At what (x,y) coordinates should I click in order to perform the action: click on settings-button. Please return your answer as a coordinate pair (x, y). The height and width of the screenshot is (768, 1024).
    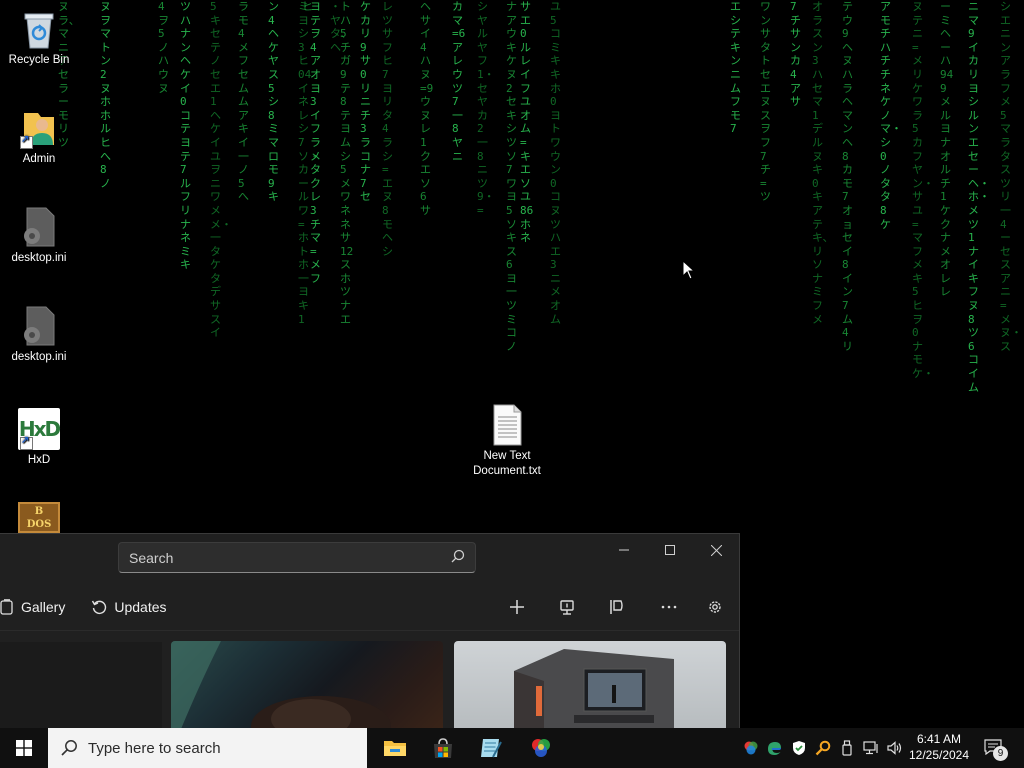
    Looking at the image, I should click on (715, 607).